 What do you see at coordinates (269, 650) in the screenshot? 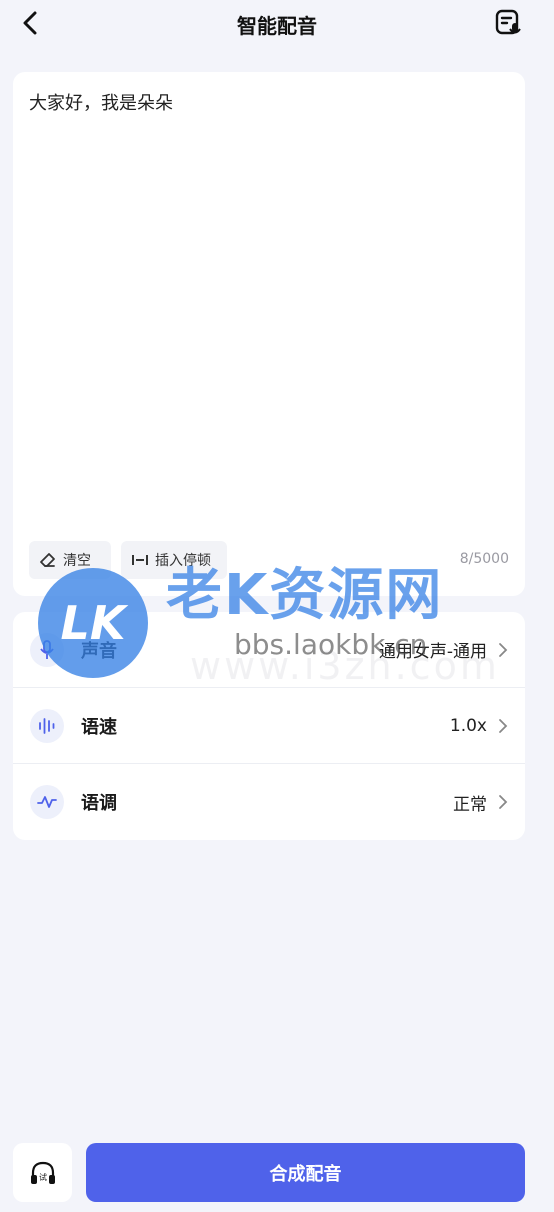
I see `setting-row-voice: 声音 通用女声-通用` at bounding box center [269, 650].